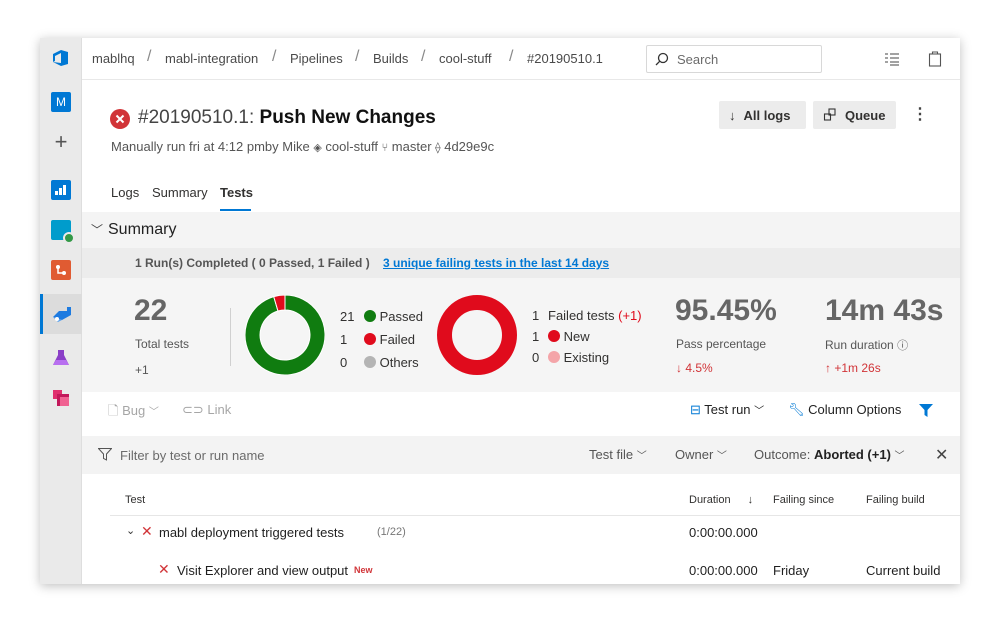 Image resolution: width=1000 pixels, height=623 pixels. I want to click on tab-tests: Tests, so click(236, 192).